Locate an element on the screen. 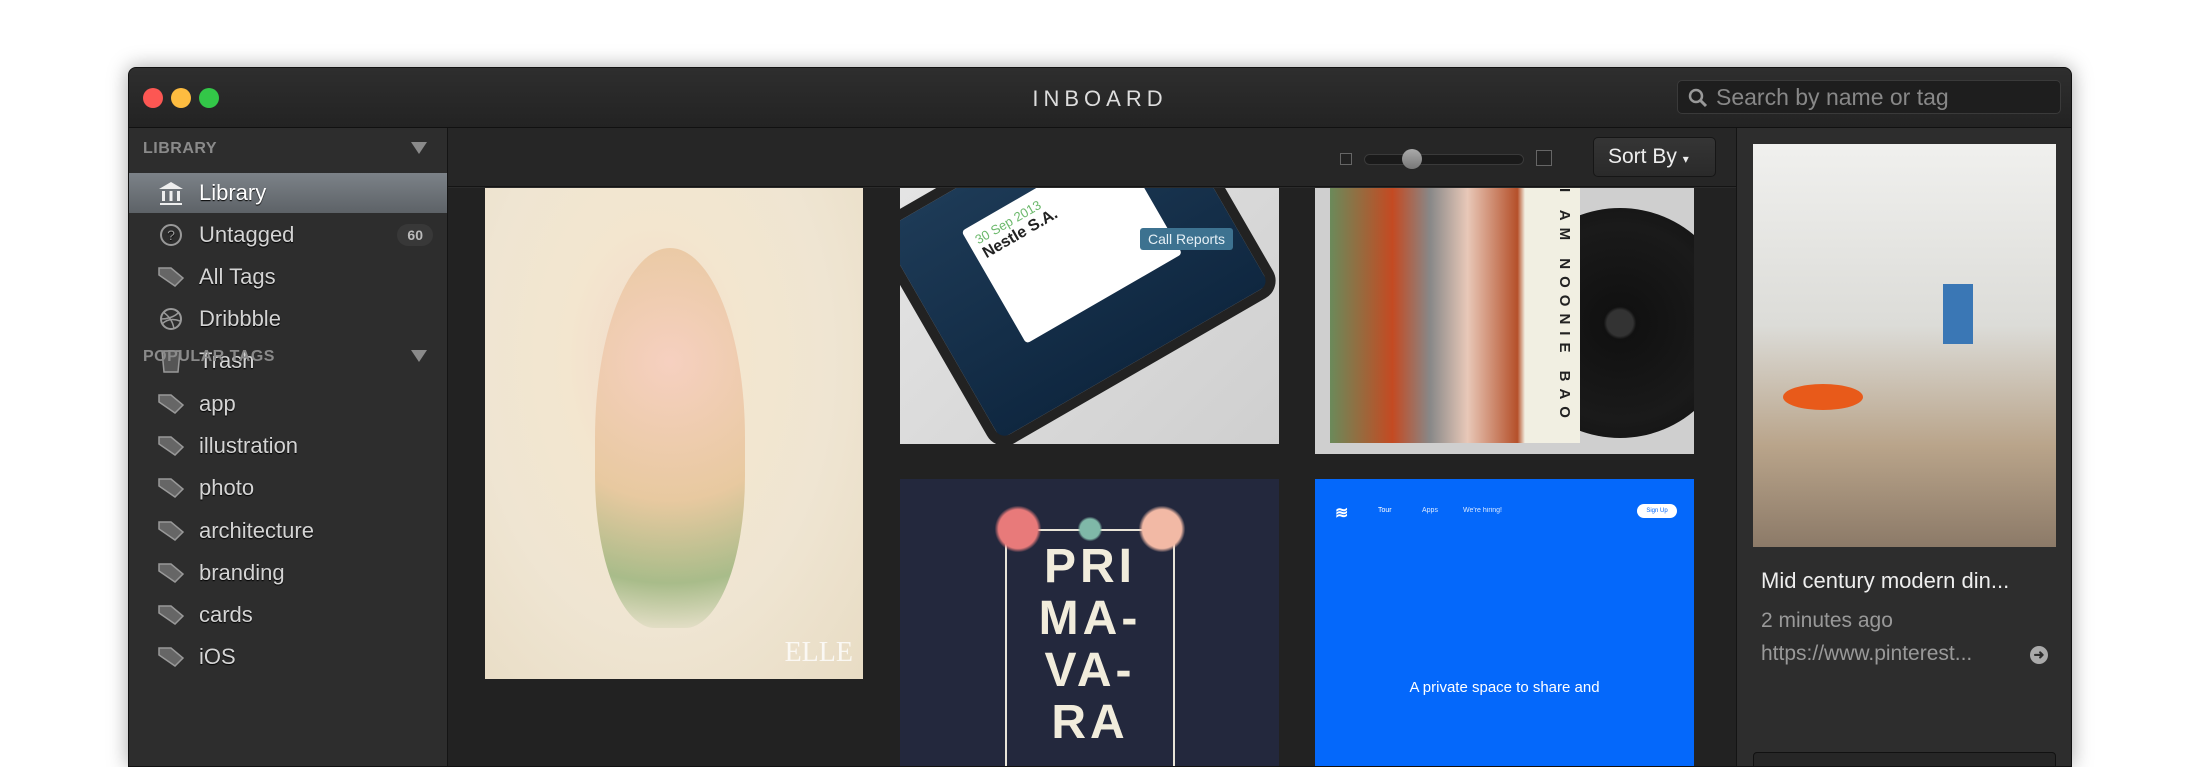  card-album: I AM NOONIE BAO is located at coordinates (1504, 321).